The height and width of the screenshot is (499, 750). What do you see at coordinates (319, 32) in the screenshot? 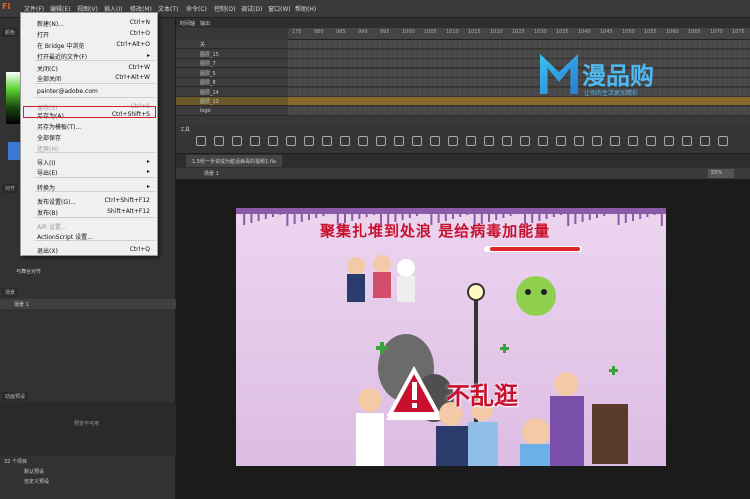
I see `ruler-tick: 980` at bounding box center [319, 32].